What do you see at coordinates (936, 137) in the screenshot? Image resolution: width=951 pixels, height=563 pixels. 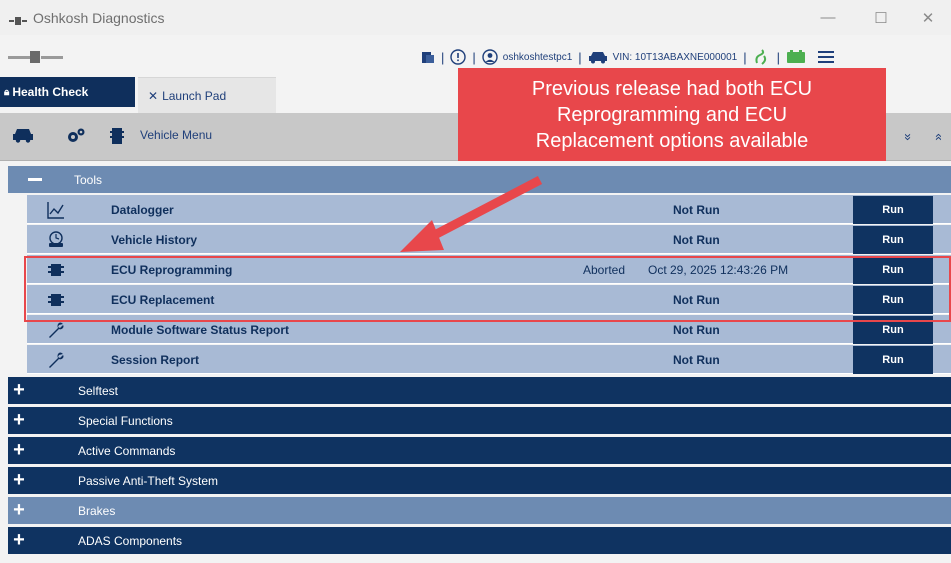 I see `collapse-all-icon: »` at bounding box center [936, 137].